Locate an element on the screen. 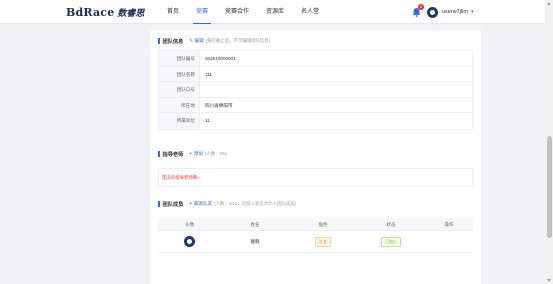 This screenshot has height=284, width=553. nav-hall-of-fame: 名人堂 is located at coordinates (310, 12).